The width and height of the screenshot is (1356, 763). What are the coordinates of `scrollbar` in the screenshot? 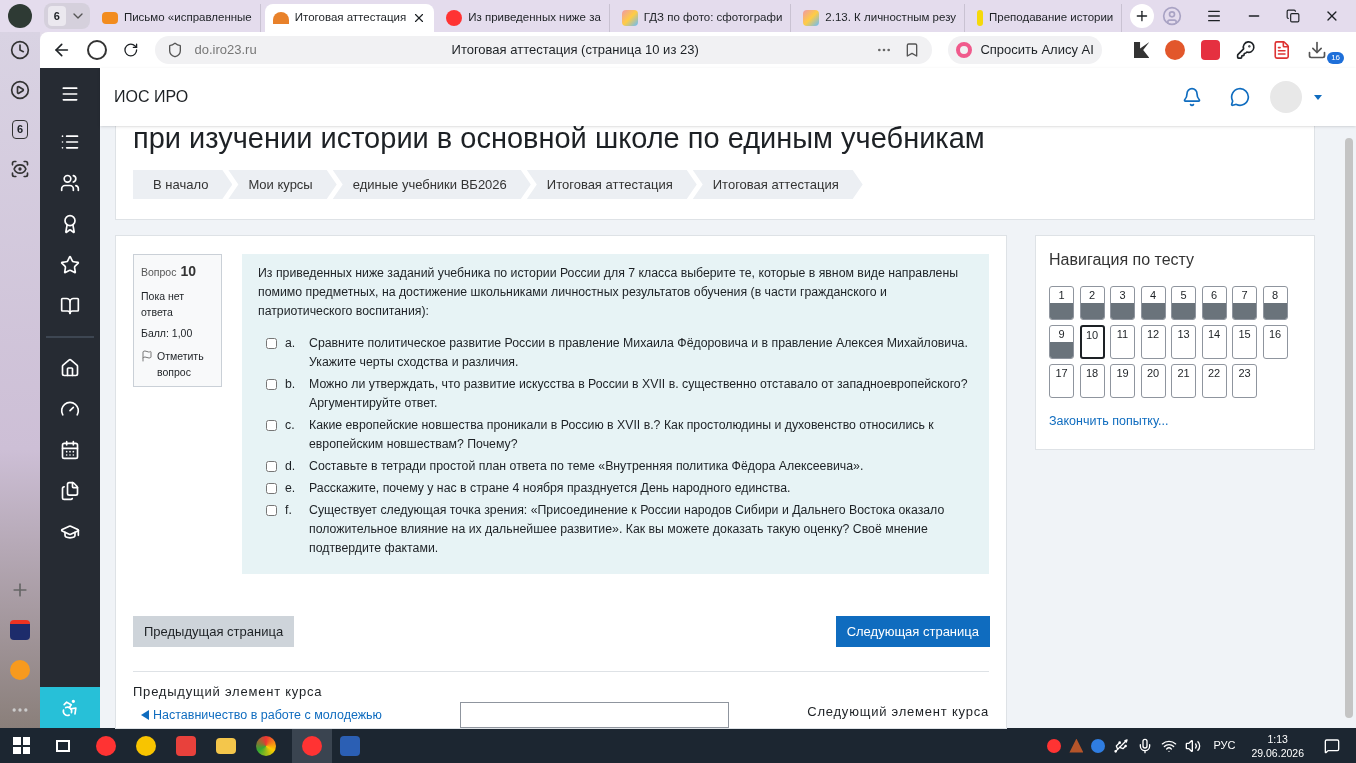 It's located at (1349, 428).